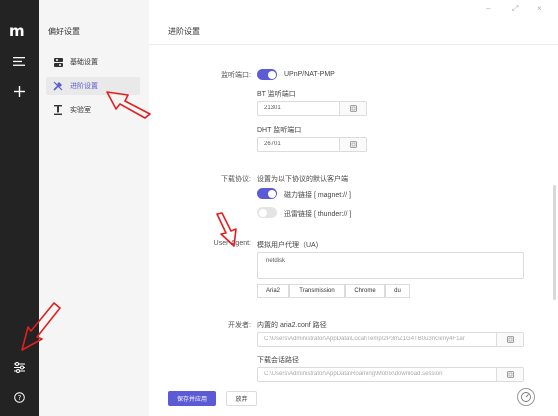 Image resolution: width=558 pixels, height=416 pixels. What do you see at coordinates (58, 62) in the screenshot?
I see `basic-settings-icon` at bounding box center [58, 62].